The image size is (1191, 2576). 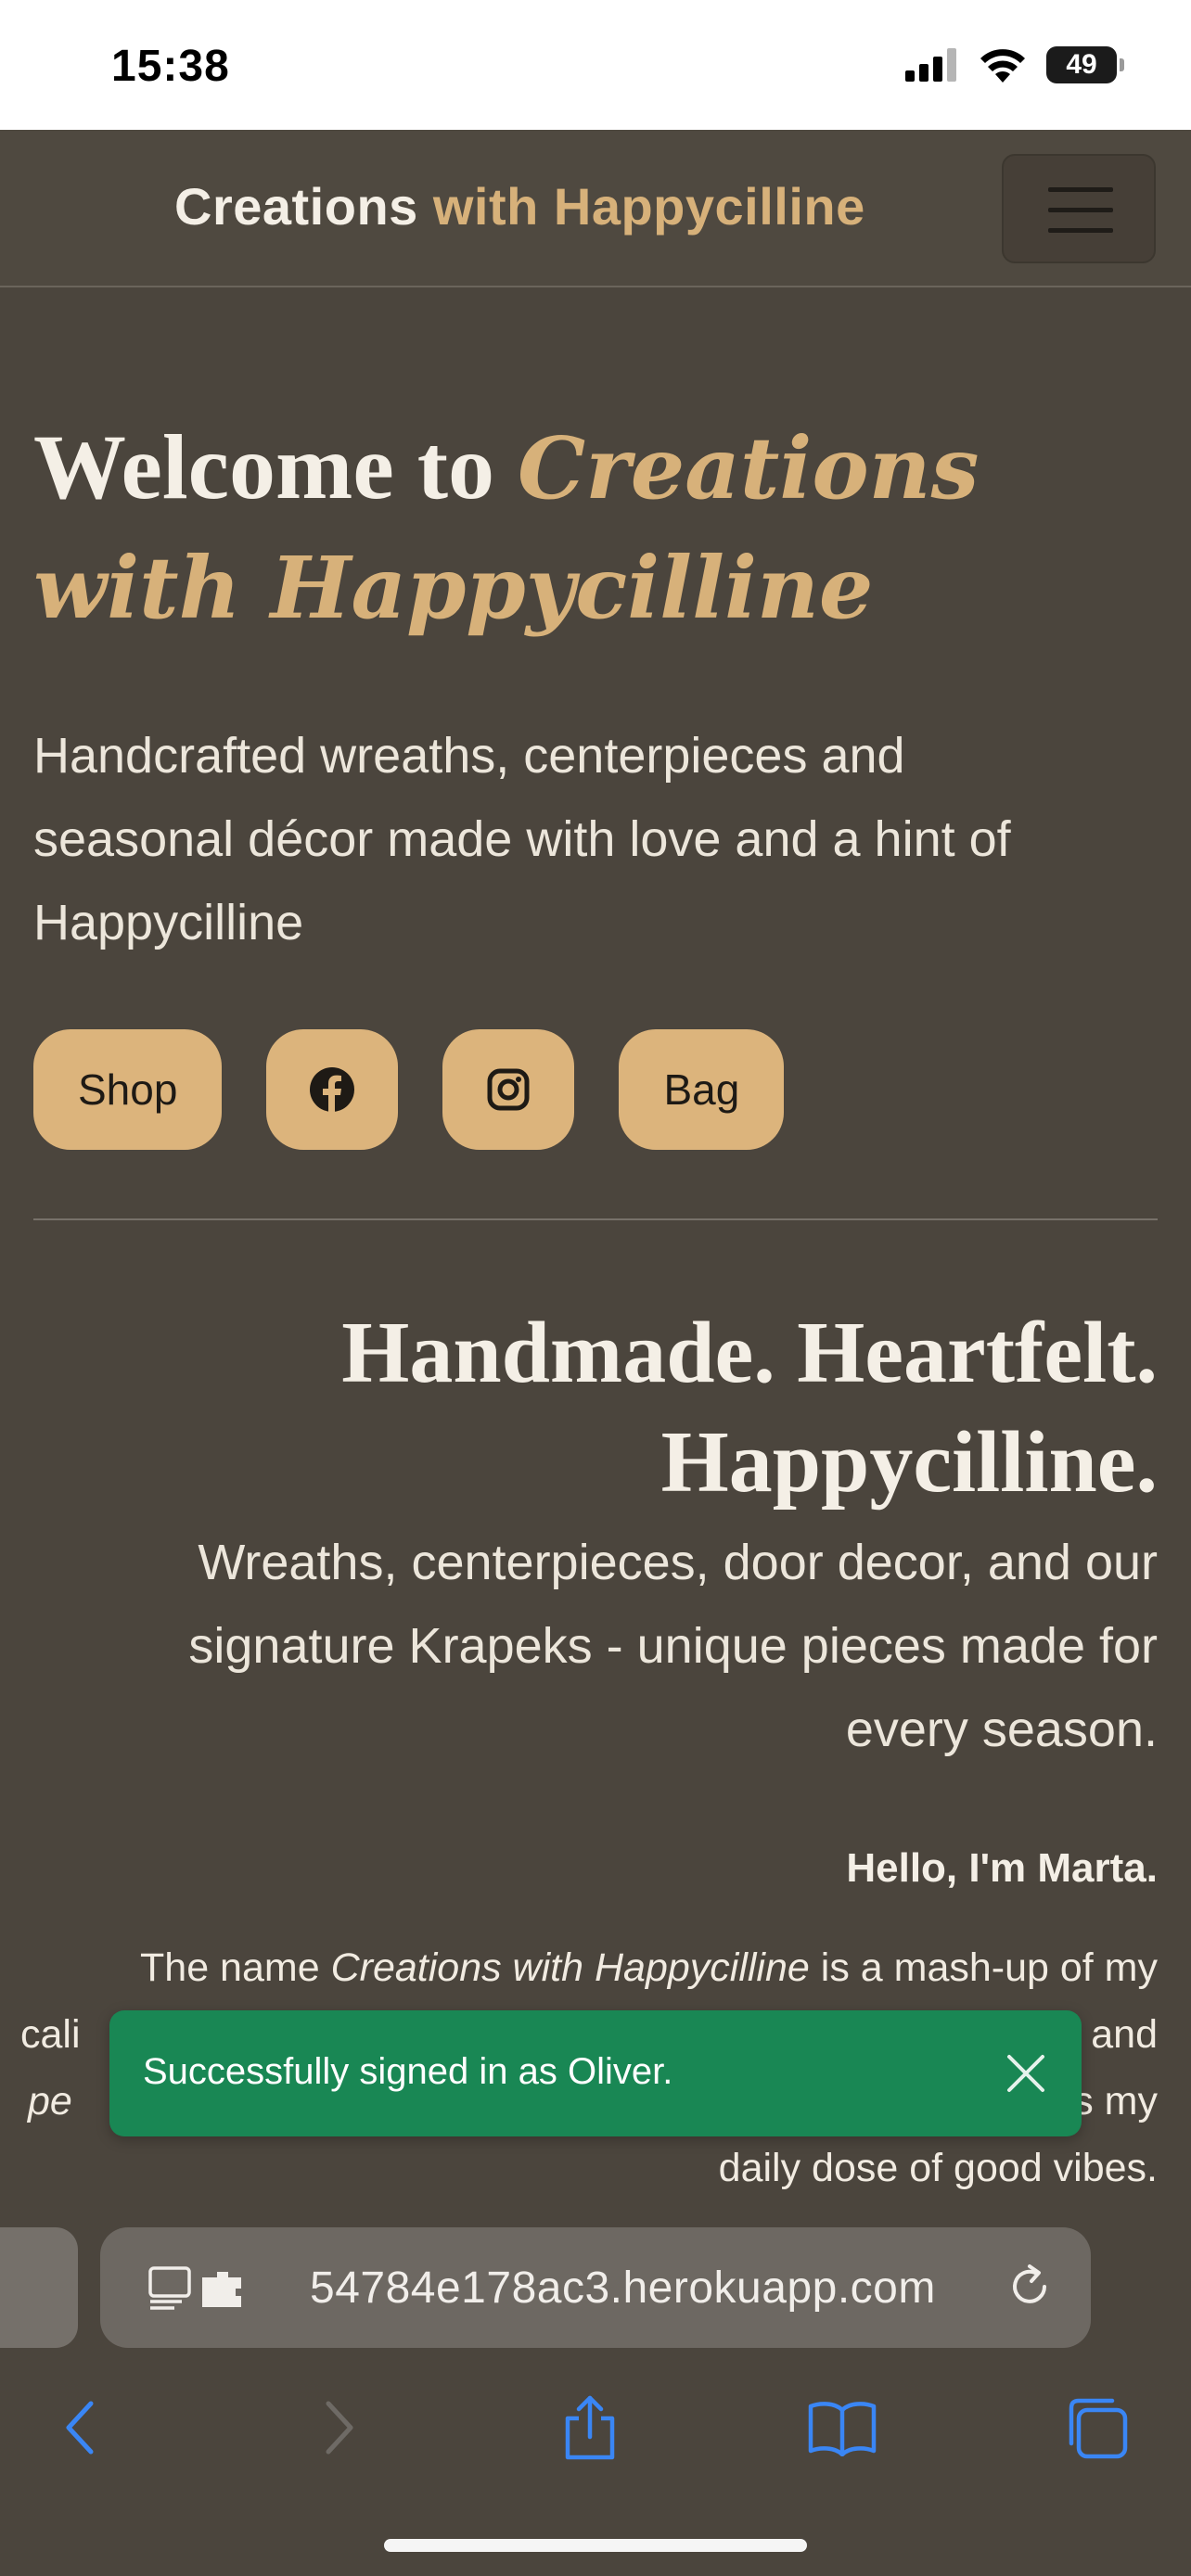 I want to click on bio-emphasis: Creations with Happycilline, so click(x=570, y=1967).